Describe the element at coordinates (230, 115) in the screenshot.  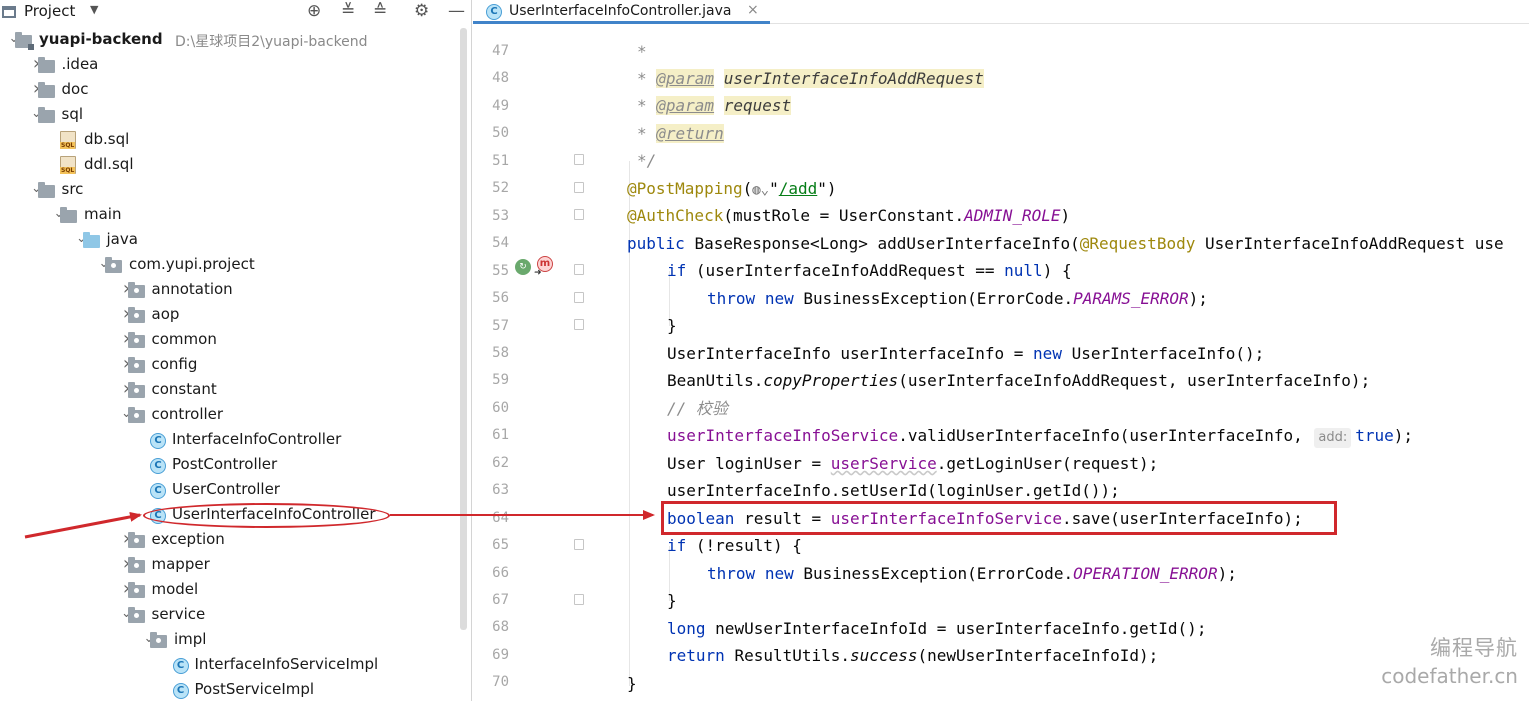
I see `tree-item-sql: ⌄ sql` at that location.